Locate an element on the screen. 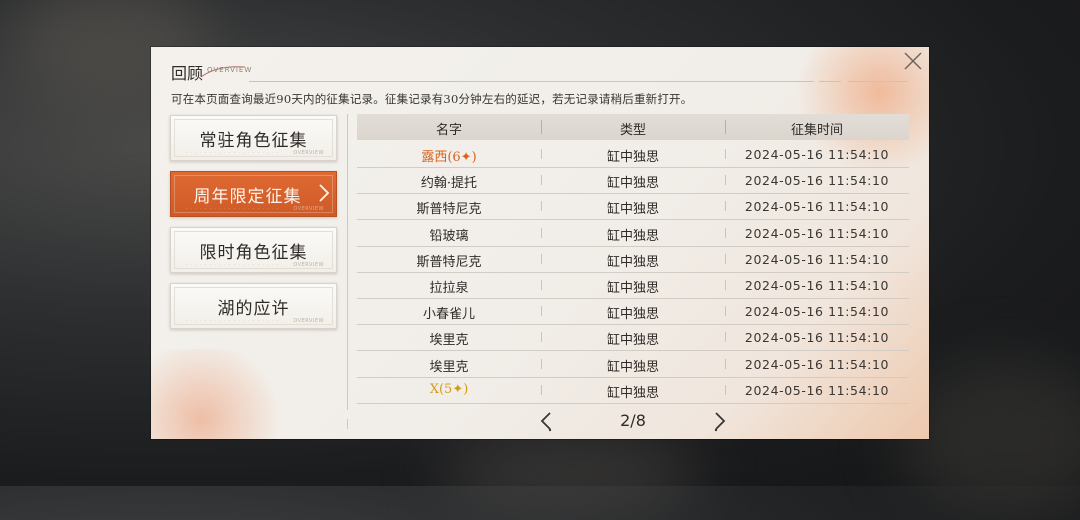 Image resolution: width=1080 pixels, height=520 pixels. cell-name: 铅玻璃 is located at coordinates (449, 236).